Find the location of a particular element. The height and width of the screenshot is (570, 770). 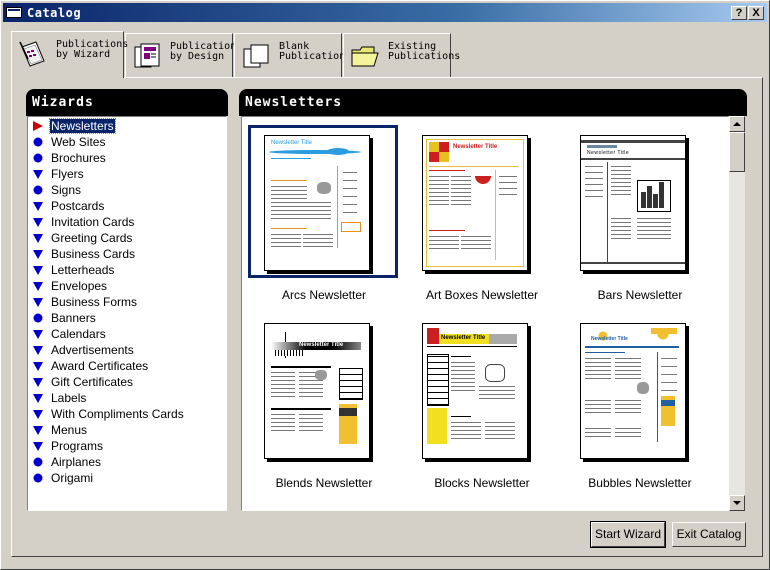

tab-publications-by-wizard: Publications by Wizard is located at coordinates (69, 54).